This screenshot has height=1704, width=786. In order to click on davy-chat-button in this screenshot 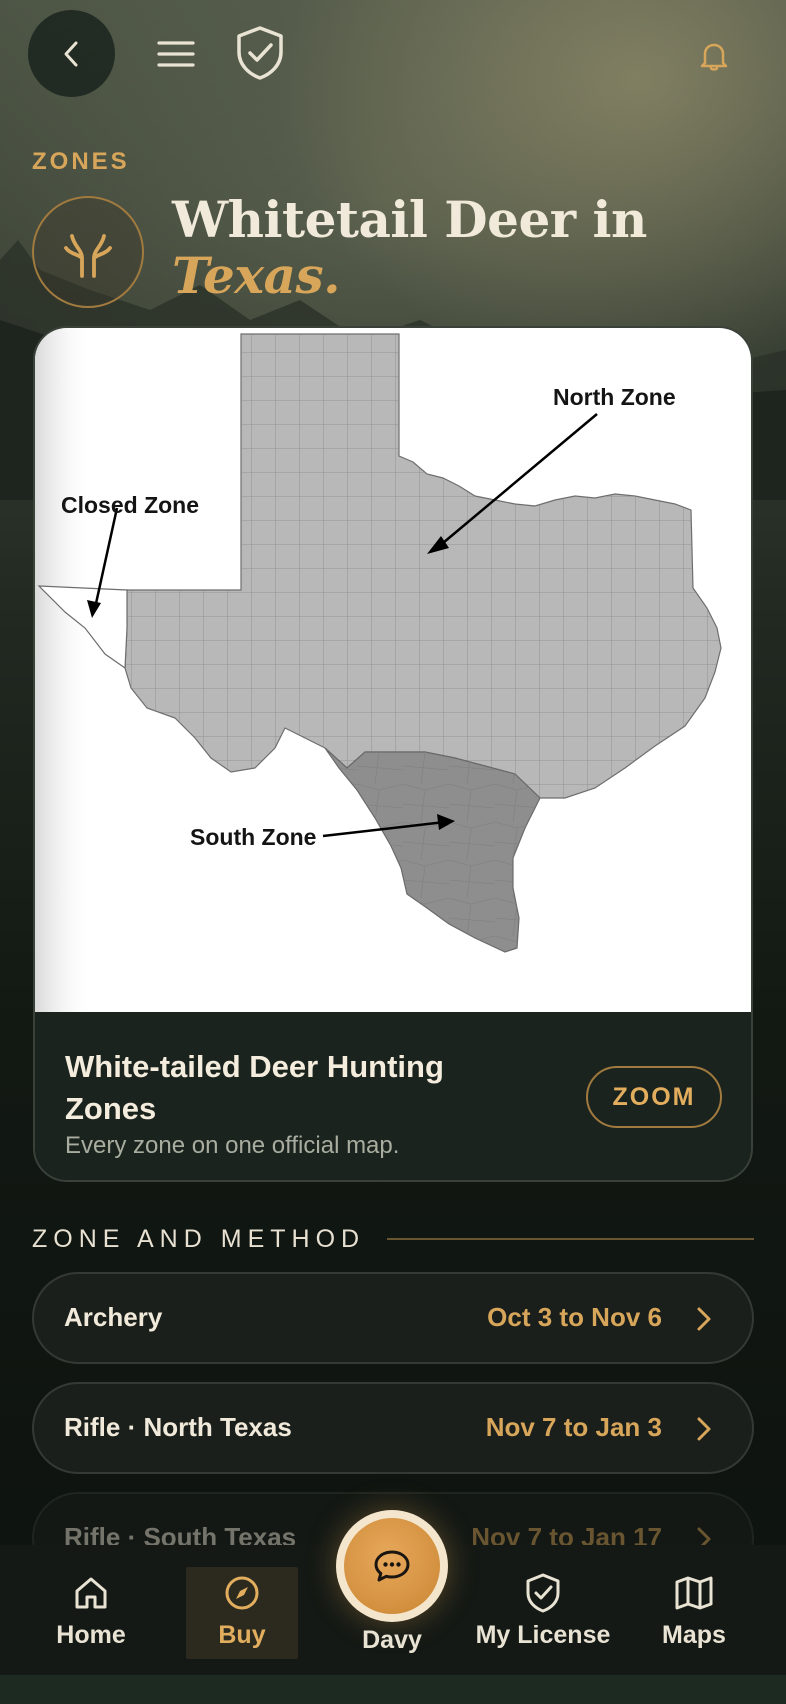, I will do `click(392, 1566)`.